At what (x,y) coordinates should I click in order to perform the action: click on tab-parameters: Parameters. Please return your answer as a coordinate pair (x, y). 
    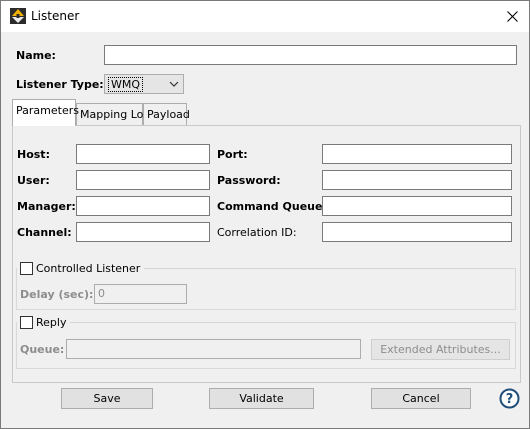
    Looking at the image, I should click on (45, 112).